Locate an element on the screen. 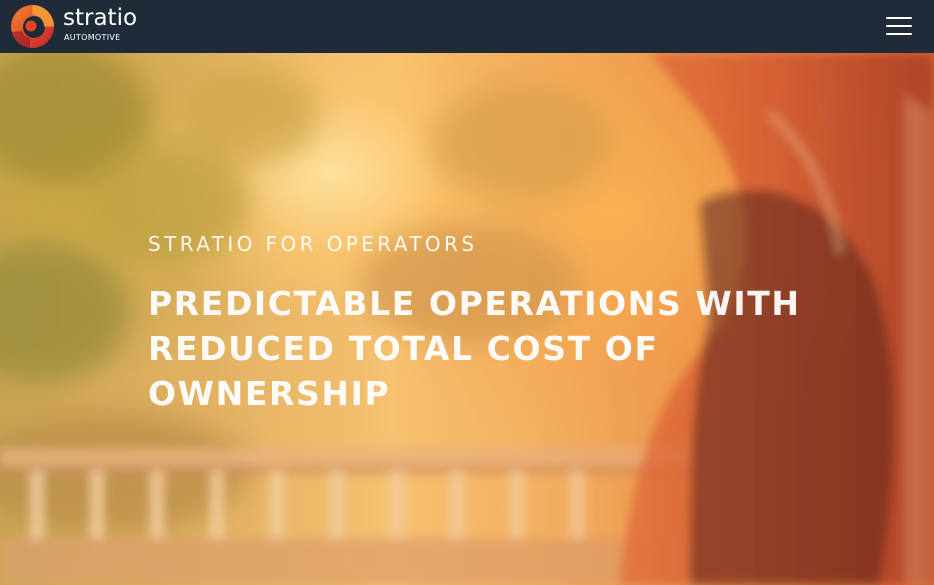  hamburger-menu-button is located at coordinates (899, 26).